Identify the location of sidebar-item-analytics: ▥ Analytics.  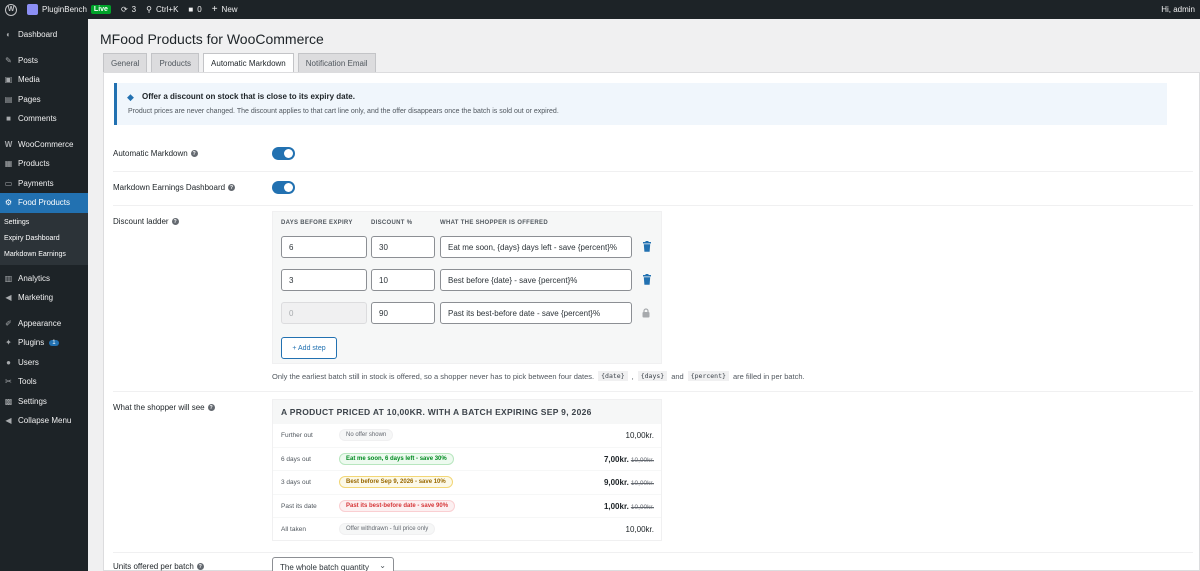
(44, 279).